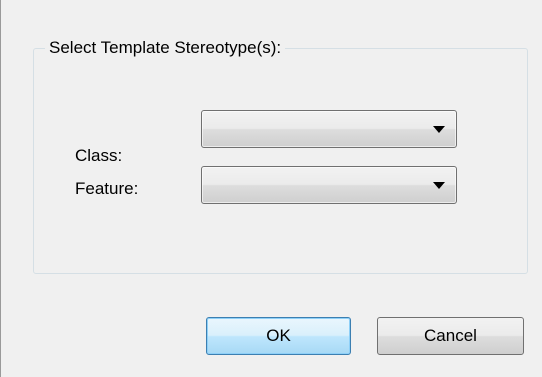 The width and height of the screenshot is (542, 377). What do you see at coordinates (439, 185) in the screenshot?
I see `feature-dropdown-arrow-icon` at bounding box center [439, 185].